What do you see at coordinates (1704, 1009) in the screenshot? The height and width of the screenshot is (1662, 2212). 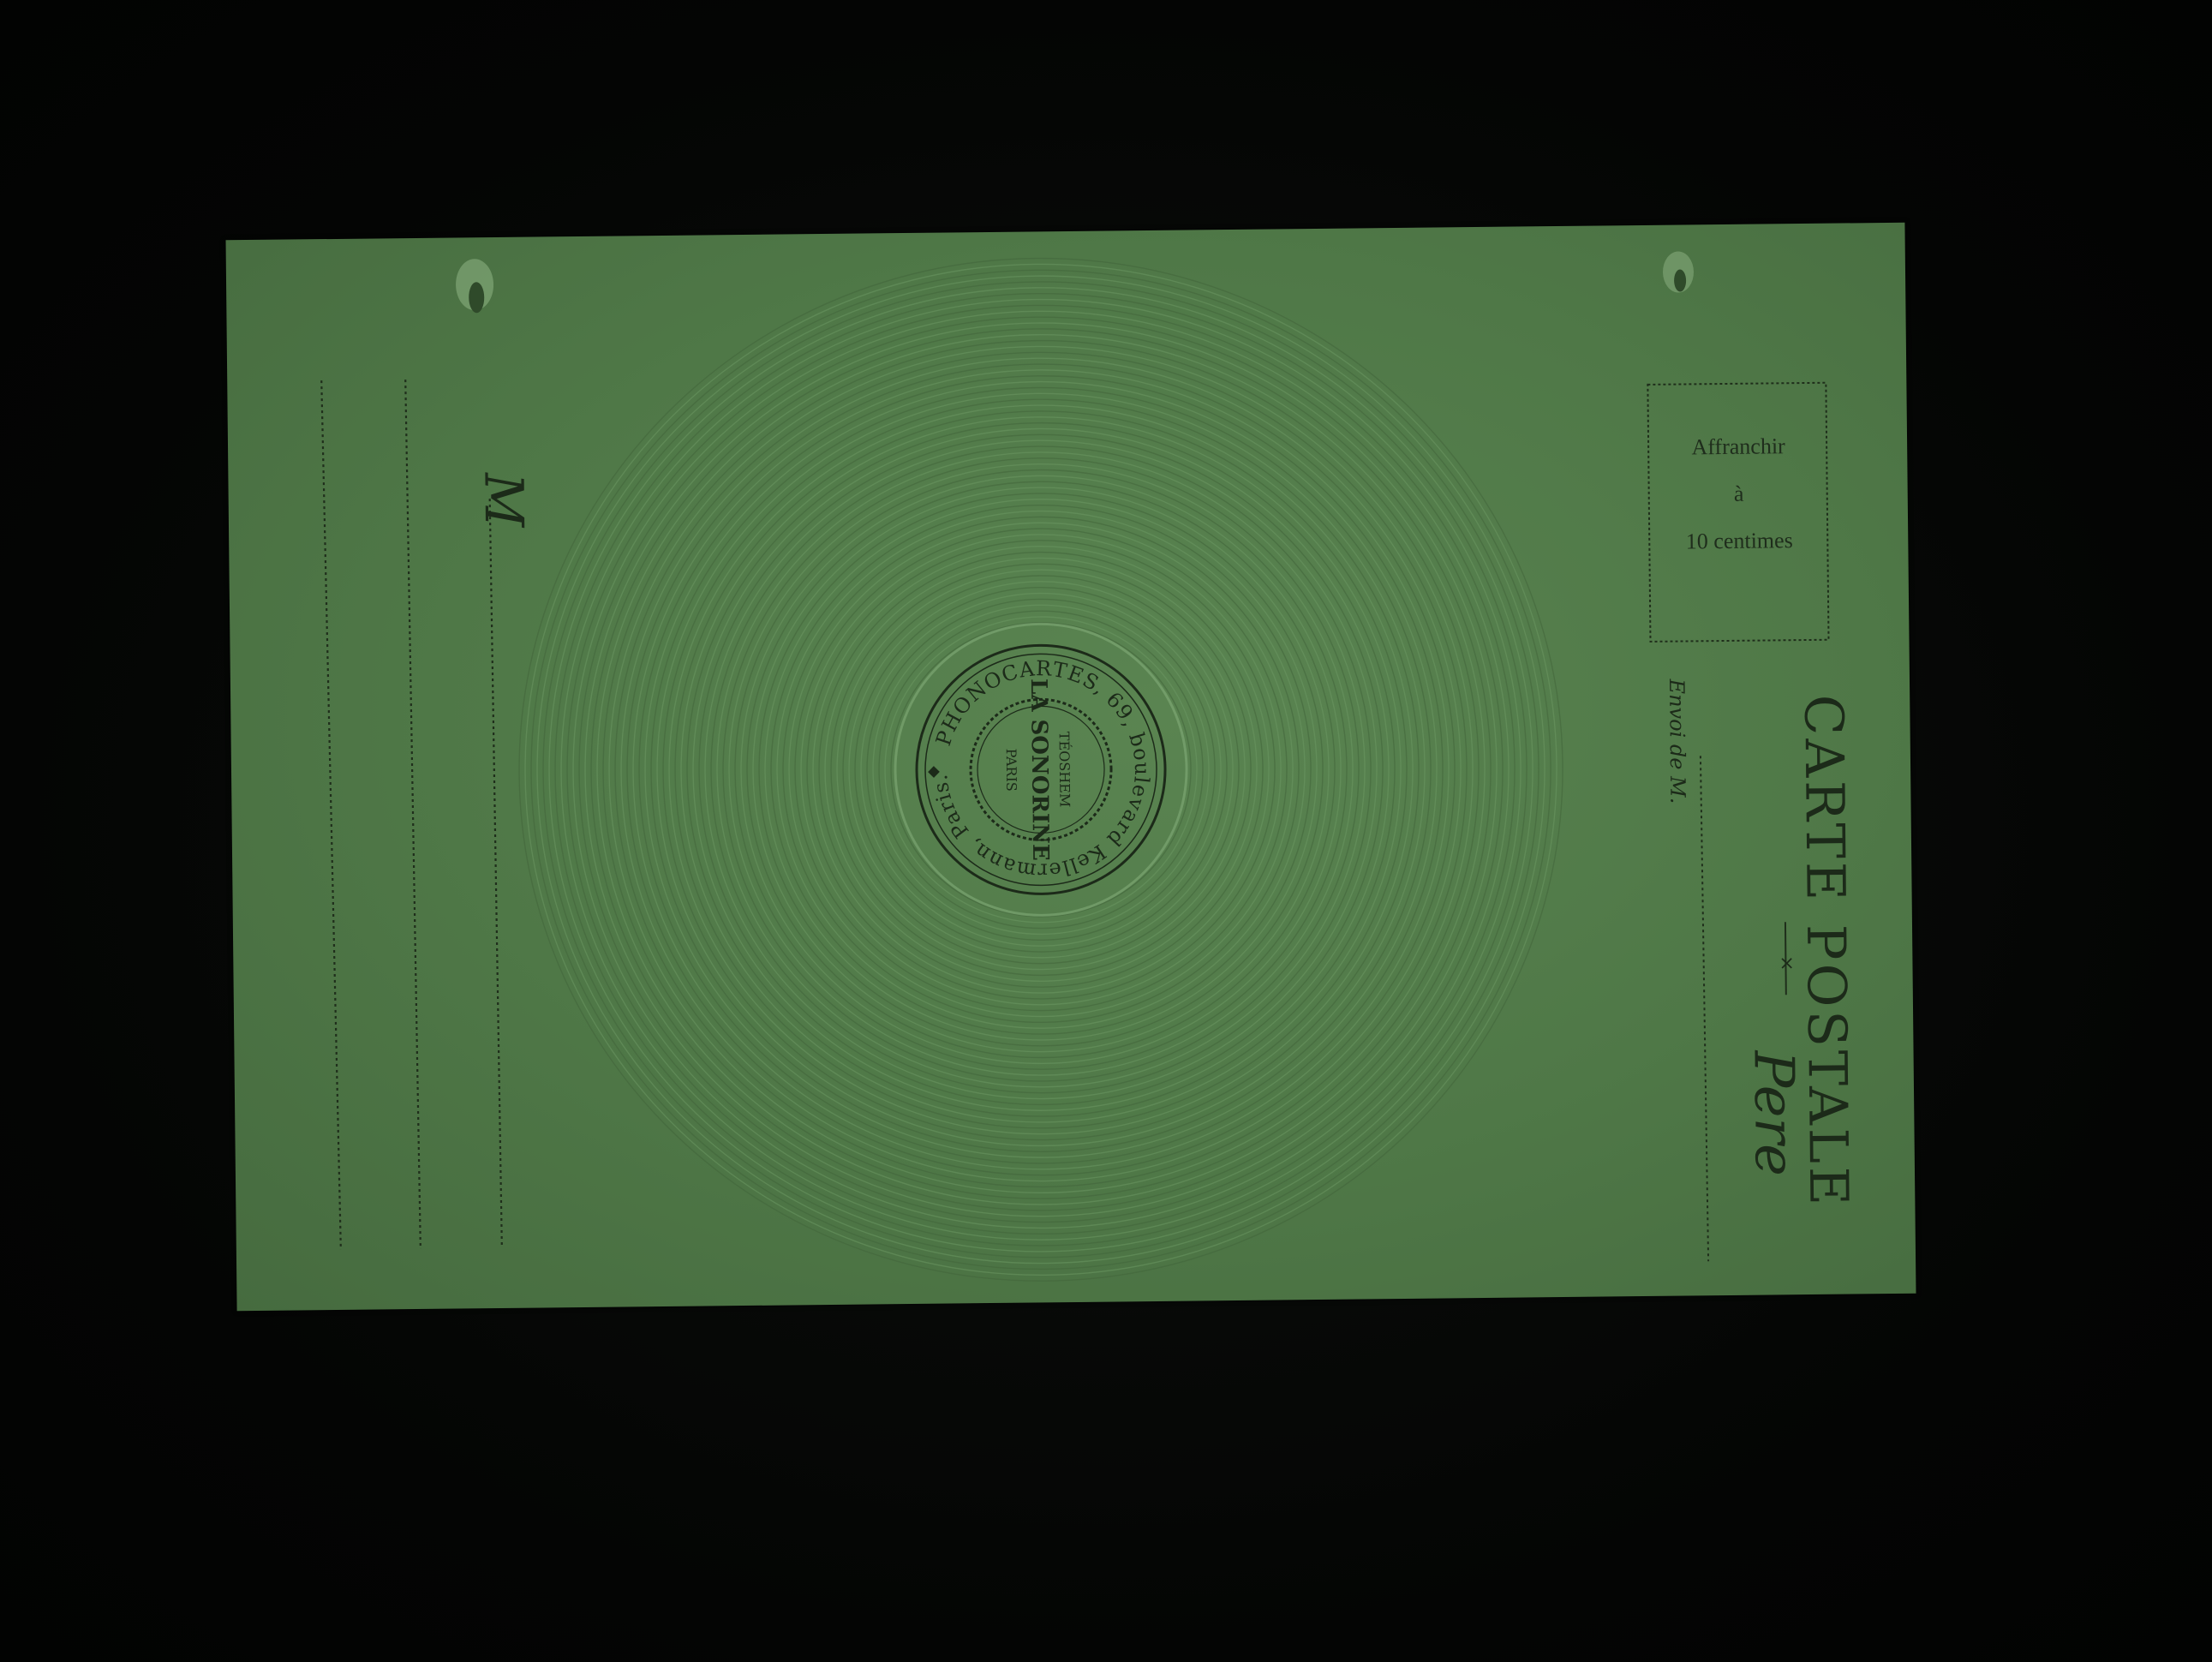 I see `sender-line` at bounding box center [1704, 1009].